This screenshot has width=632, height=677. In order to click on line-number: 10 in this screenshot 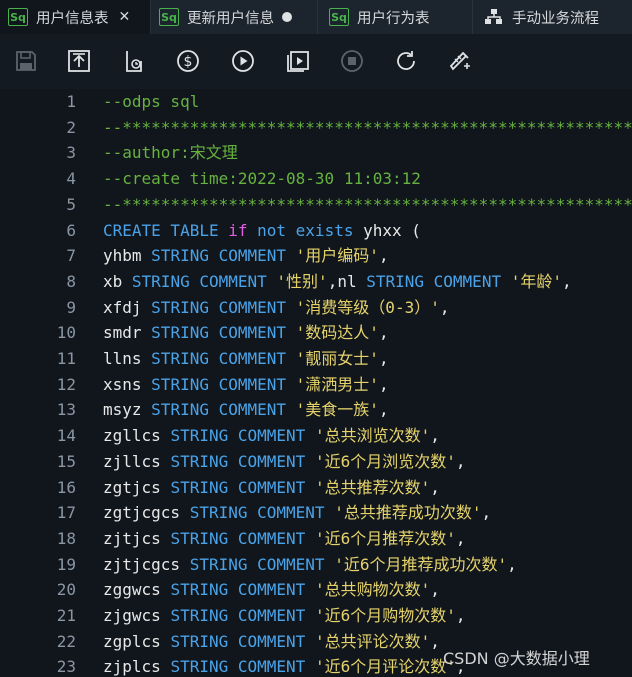, I will do `click(66, 333)`.